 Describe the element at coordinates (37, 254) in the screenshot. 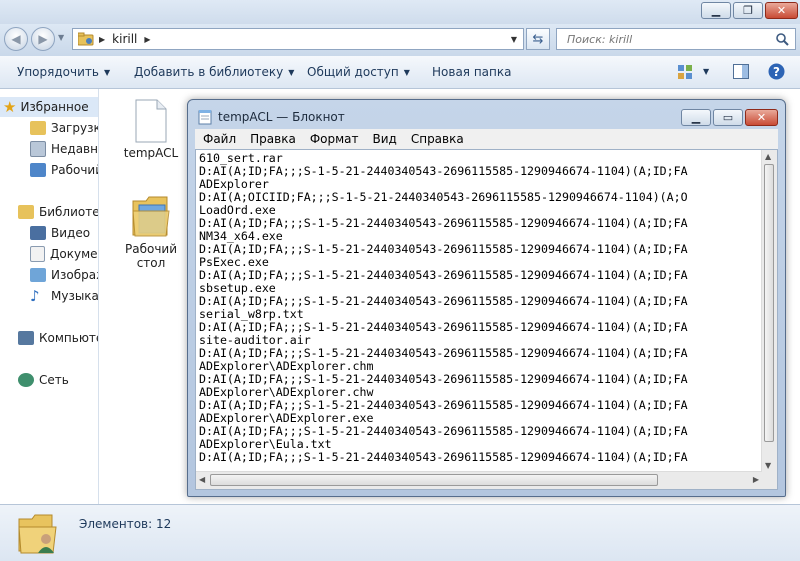

I see `documents-icon` at that location.